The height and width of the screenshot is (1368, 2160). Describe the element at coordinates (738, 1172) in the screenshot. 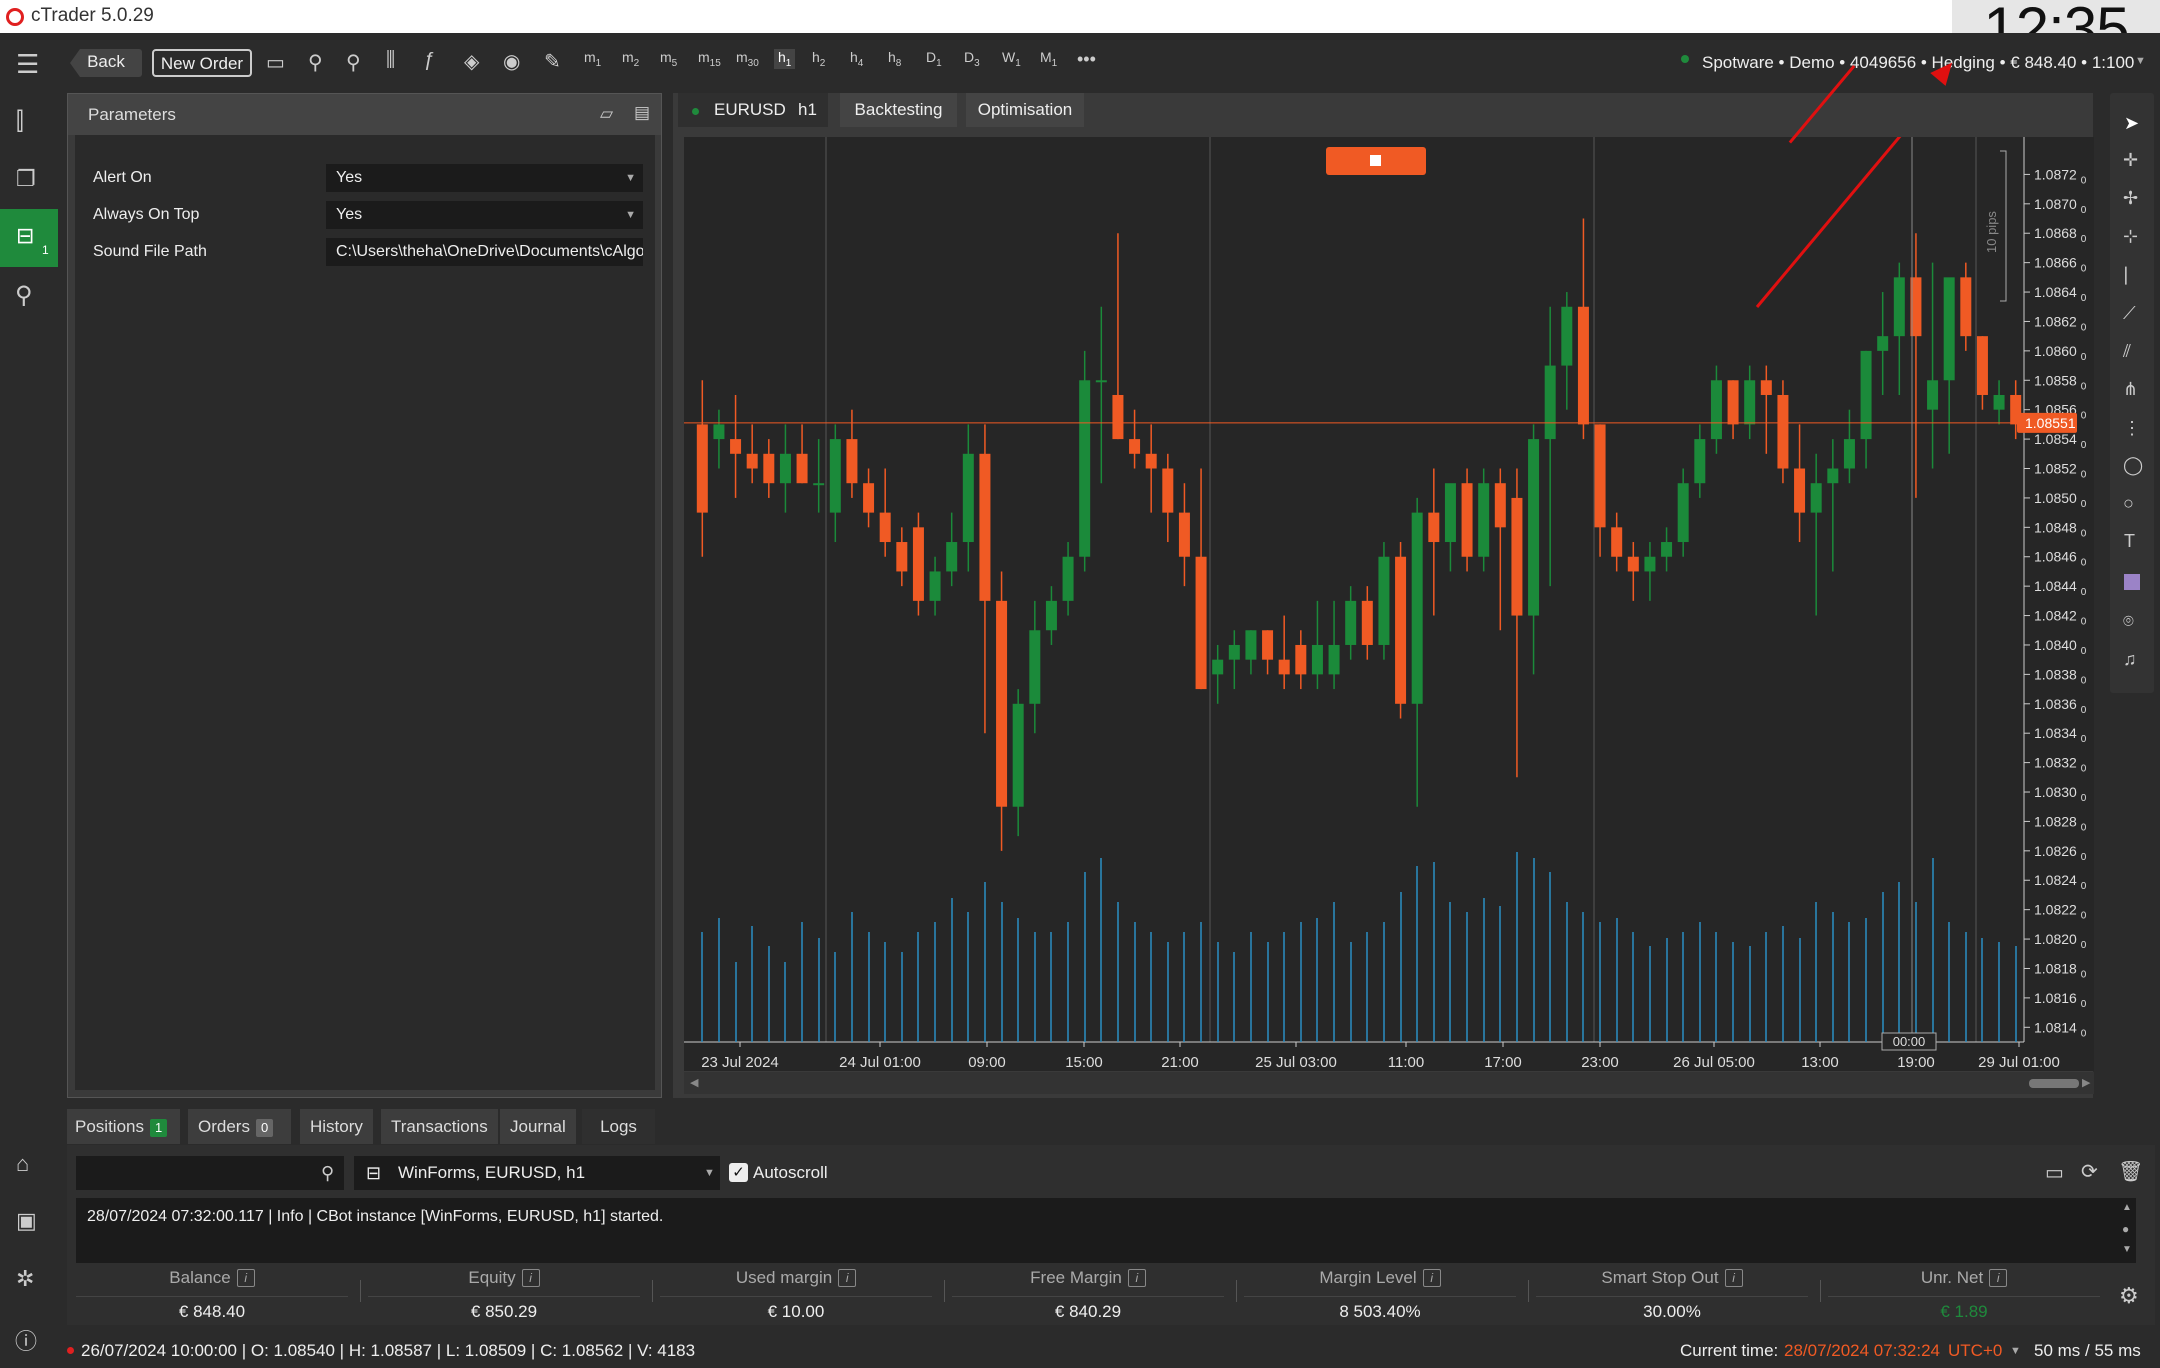

I see `autoscroll-checkbox: ✓` at that location.